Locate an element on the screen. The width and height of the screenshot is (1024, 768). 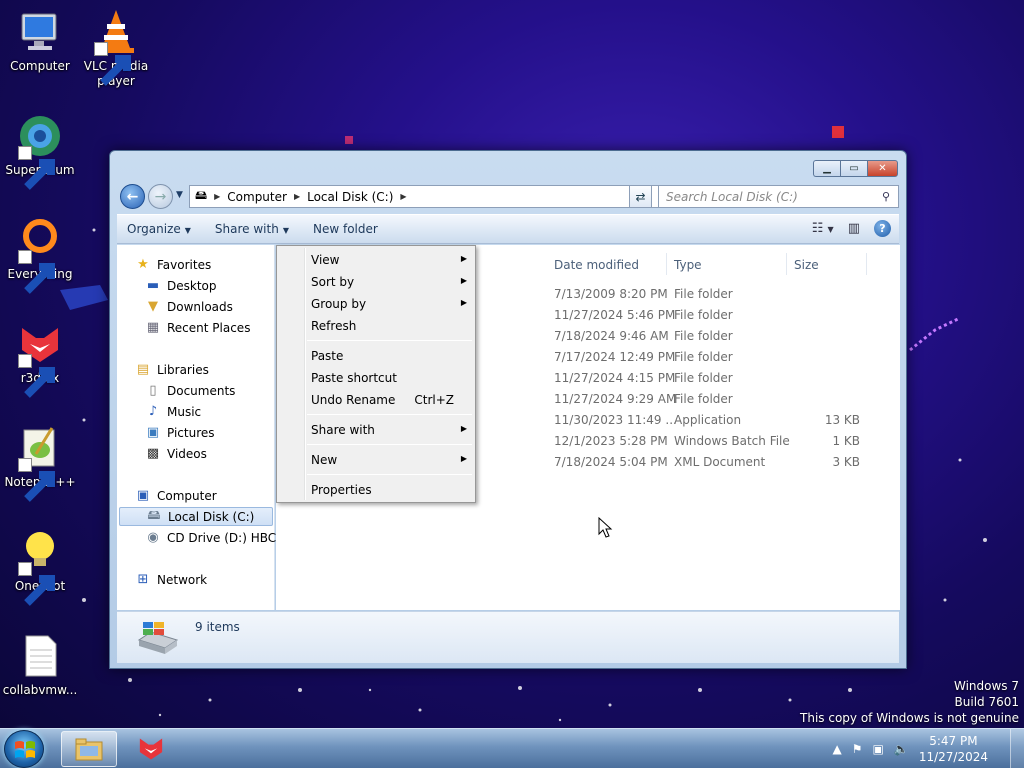
desktop-icon-r3dfox: r3dfox is located at coordinates (40, 359).